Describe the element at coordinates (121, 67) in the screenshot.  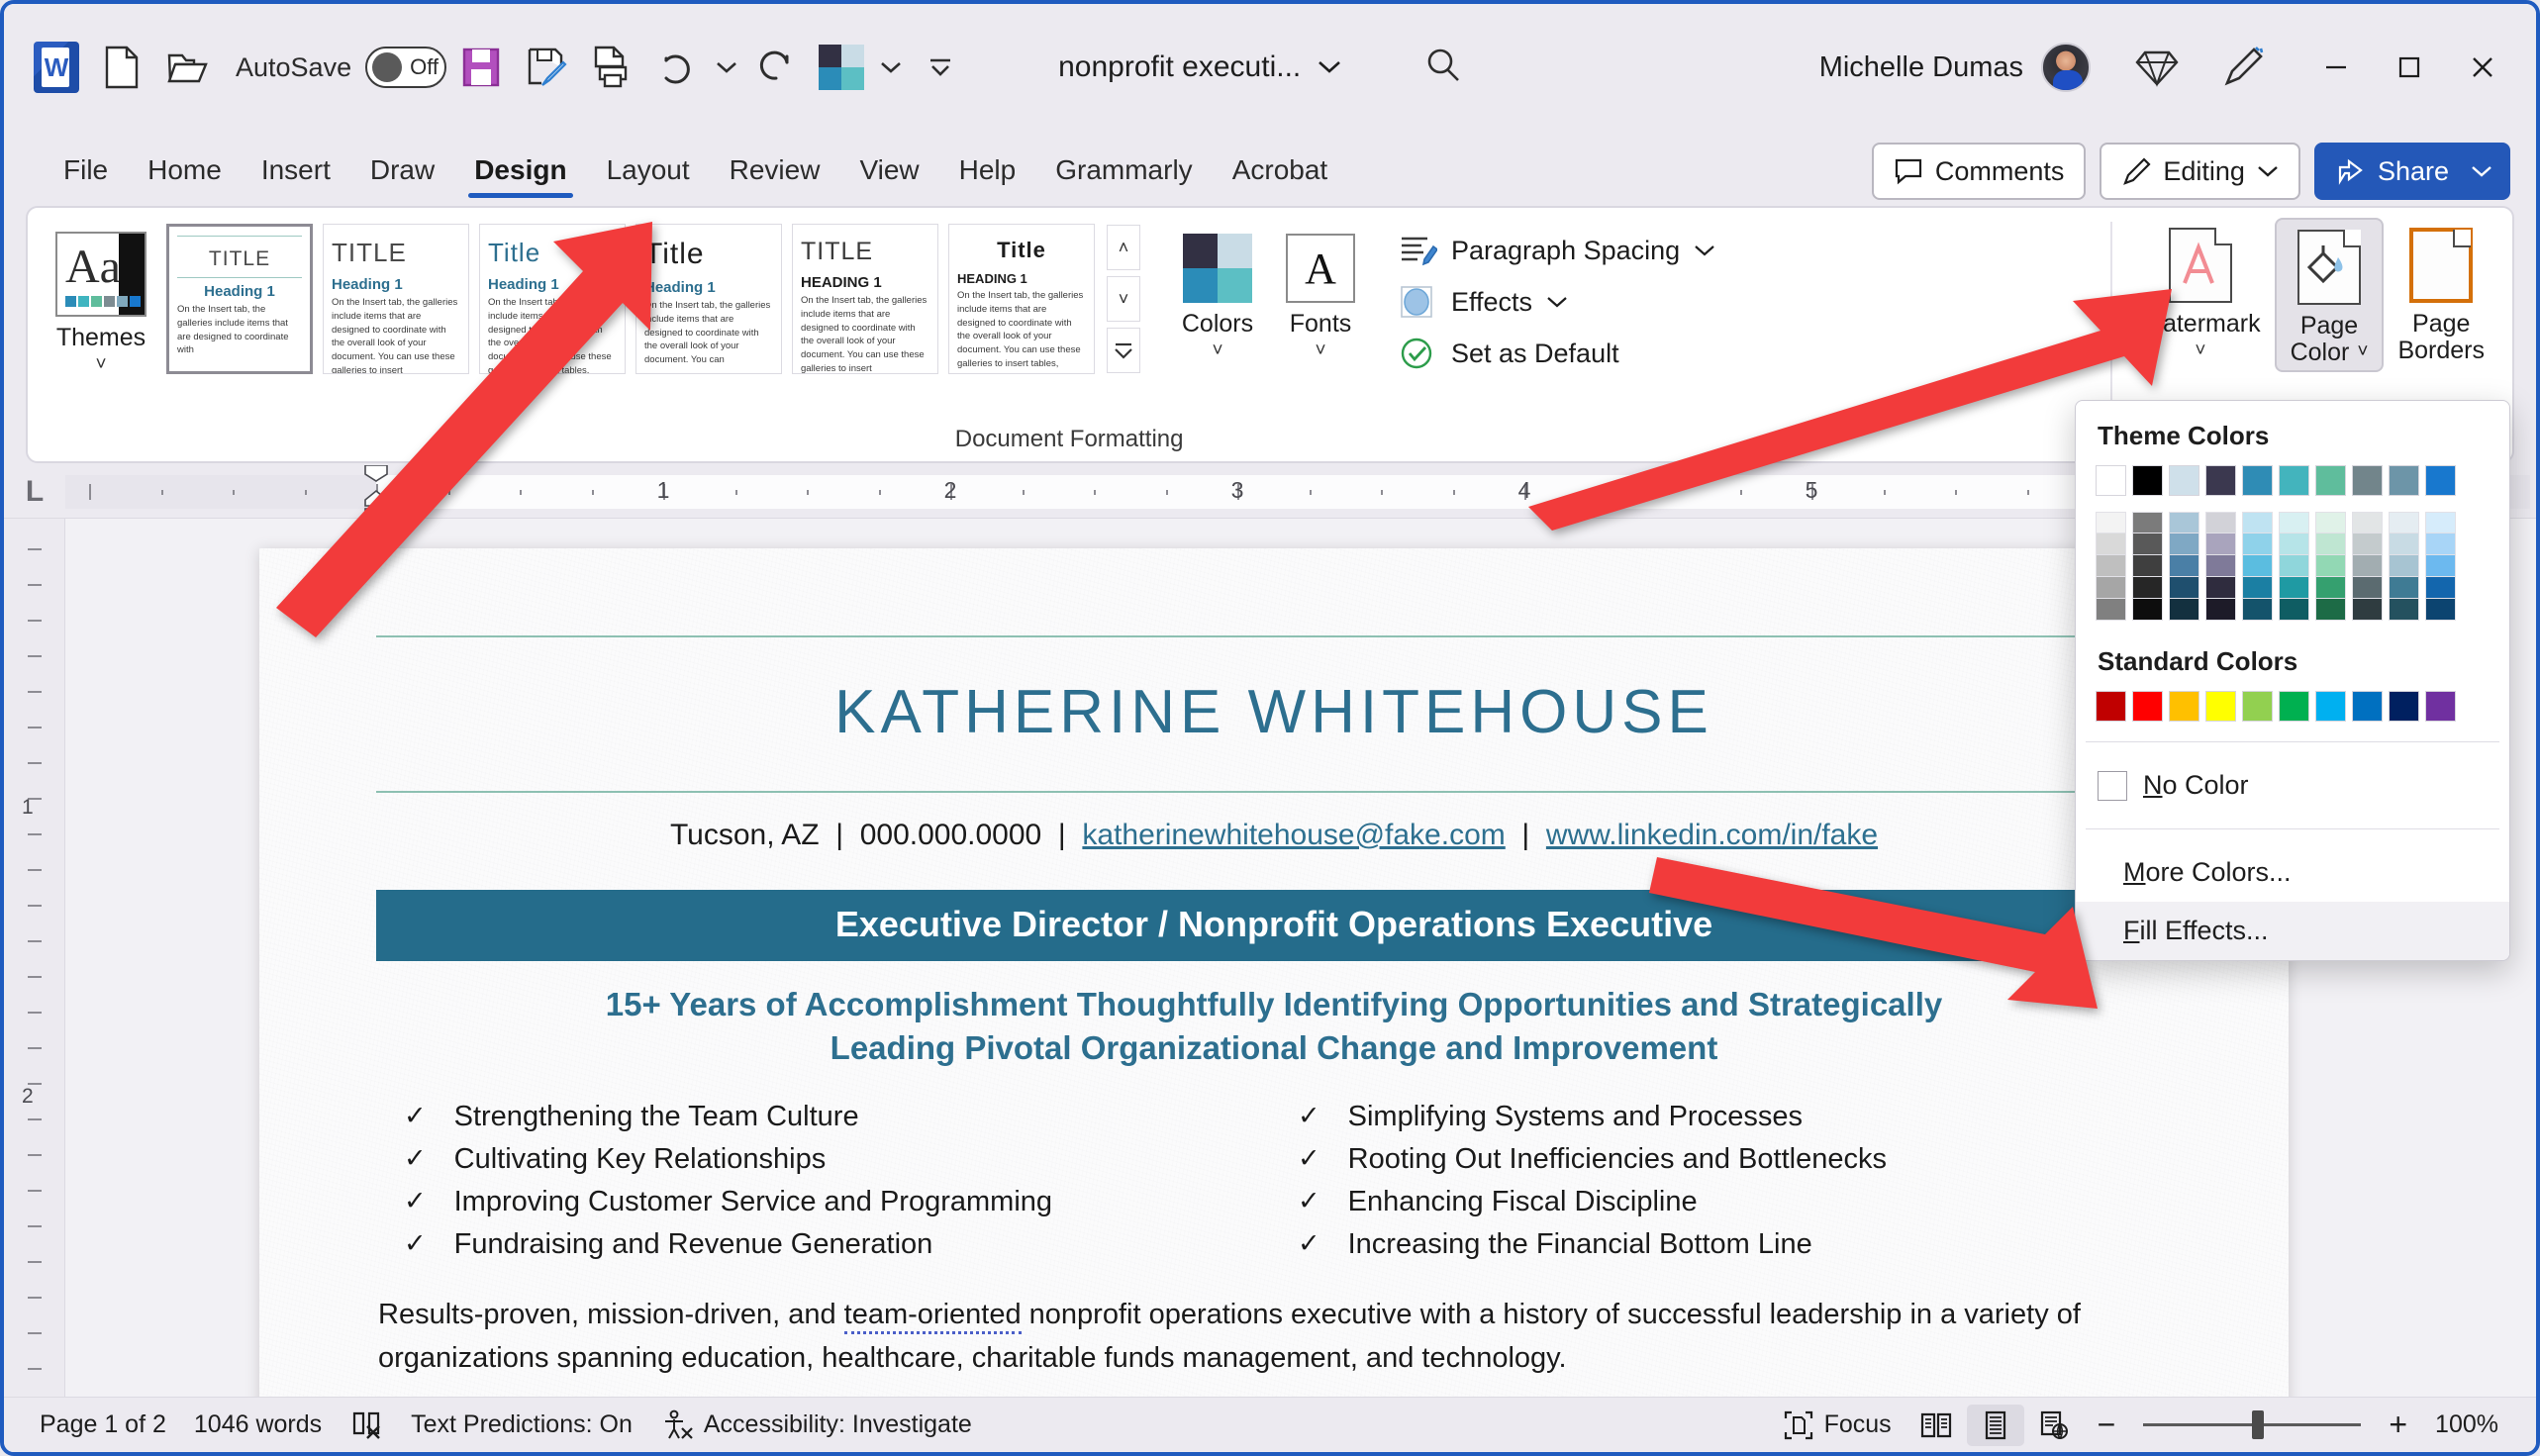
I see `new-document-icon` at that location.